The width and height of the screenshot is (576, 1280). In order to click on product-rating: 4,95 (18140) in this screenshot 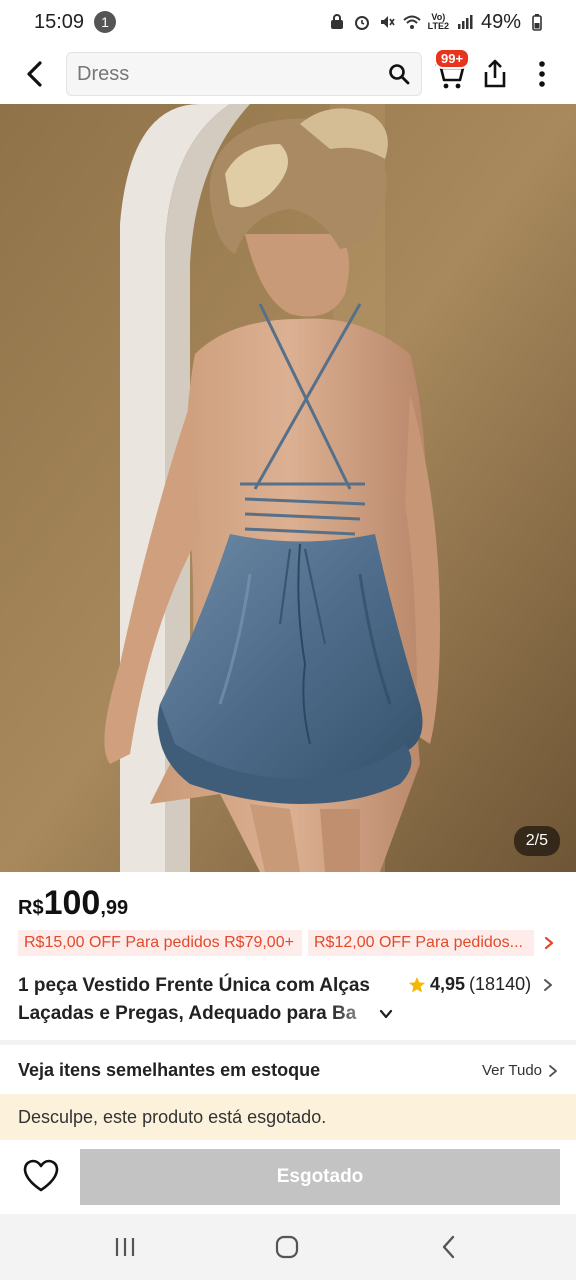, I will do `click(481, 984)`.